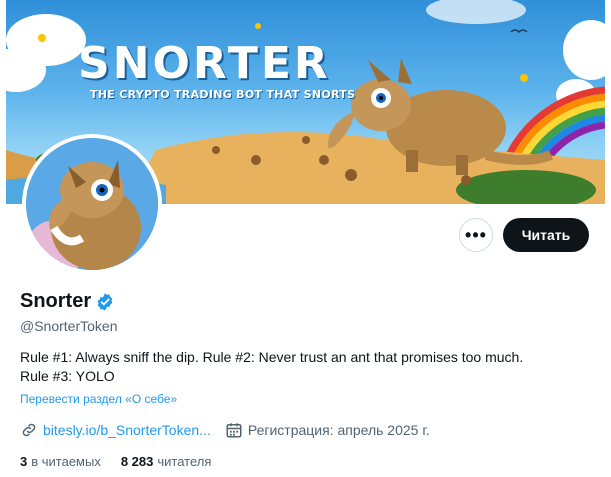  I want to click on joined-item: Регистрация: апрель 2025 г., so click(327, 430).